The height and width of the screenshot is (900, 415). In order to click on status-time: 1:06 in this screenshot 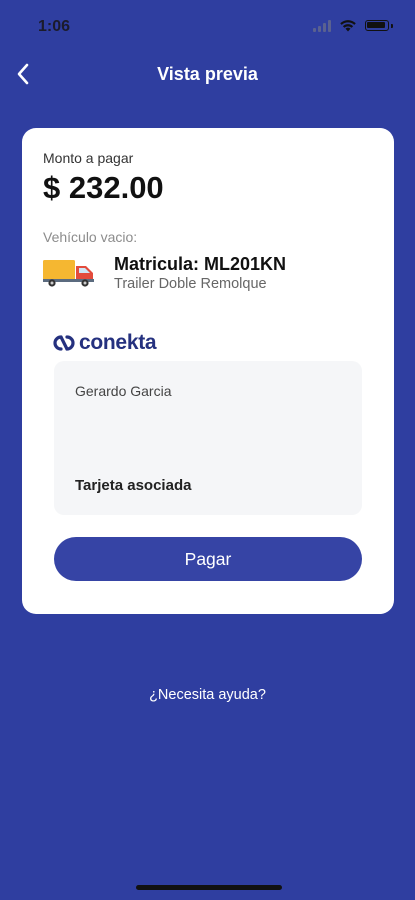, I will do `click(54, 26)`.